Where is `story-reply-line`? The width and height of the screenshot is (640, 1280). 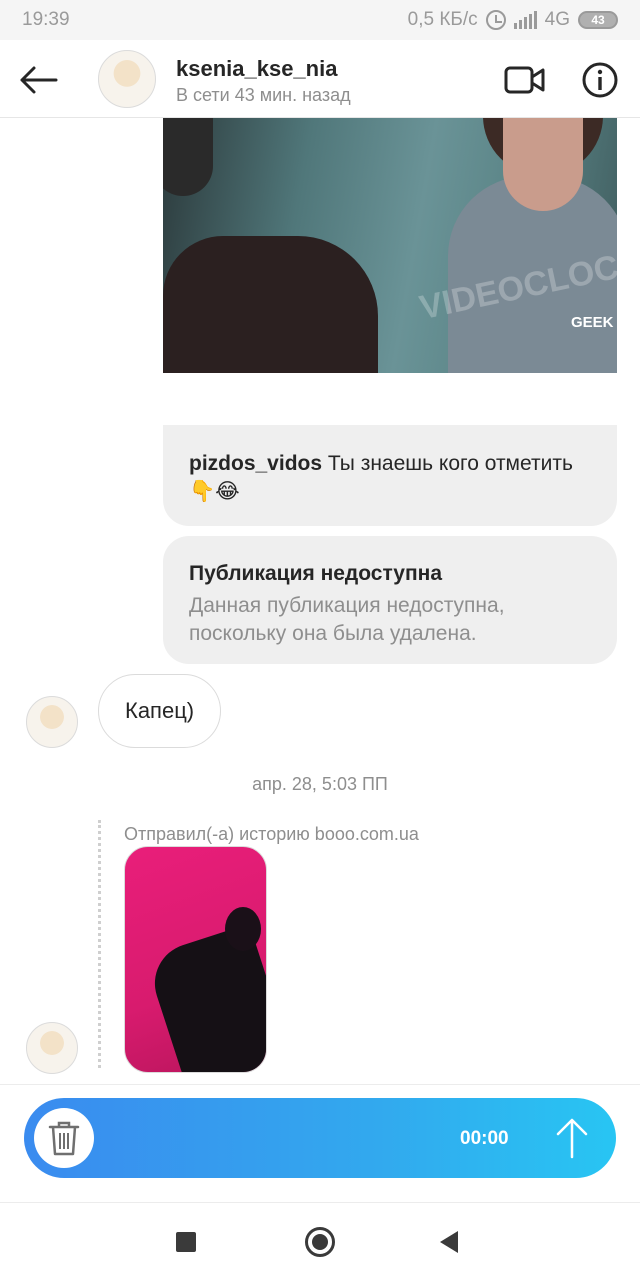
story-reply-line is located at coordinates (99, 944).